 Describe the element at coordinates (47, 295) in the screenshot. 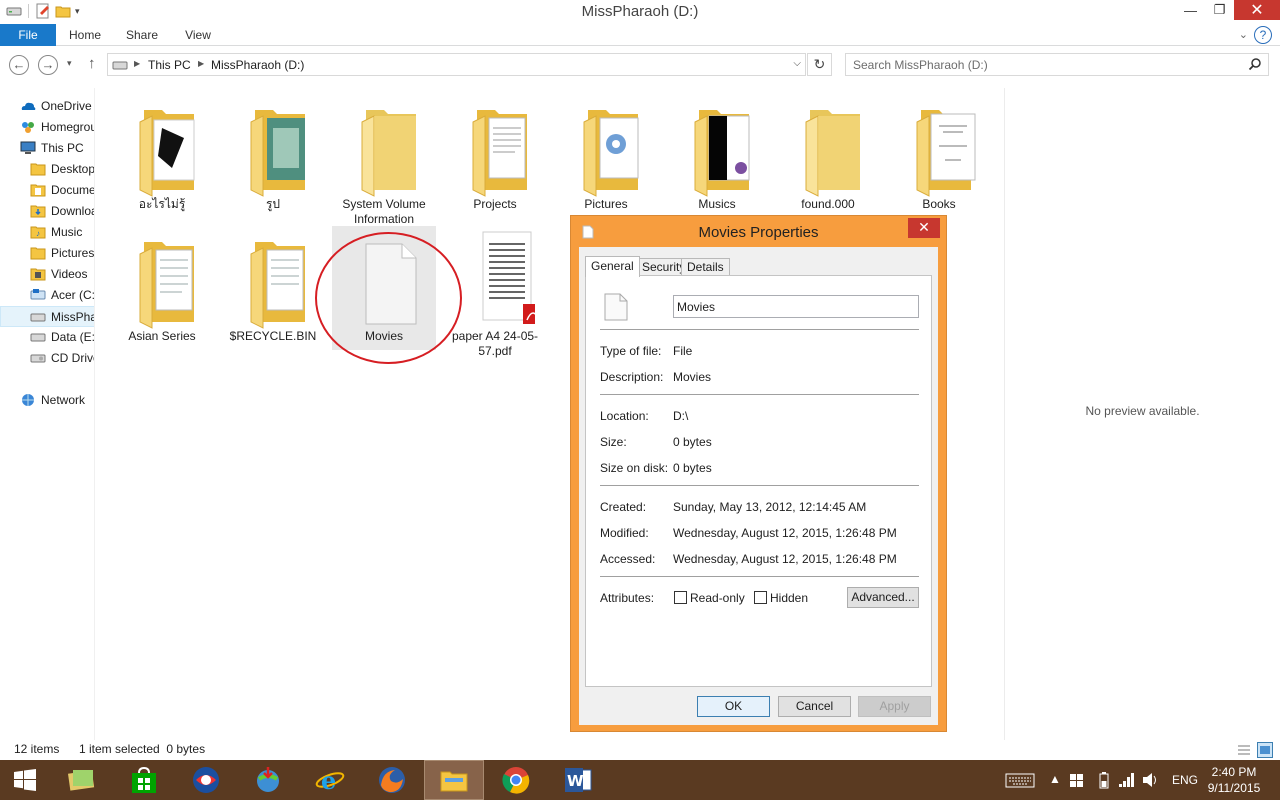

I see `nav-item-acer-c: Acer (C:)` at that location.